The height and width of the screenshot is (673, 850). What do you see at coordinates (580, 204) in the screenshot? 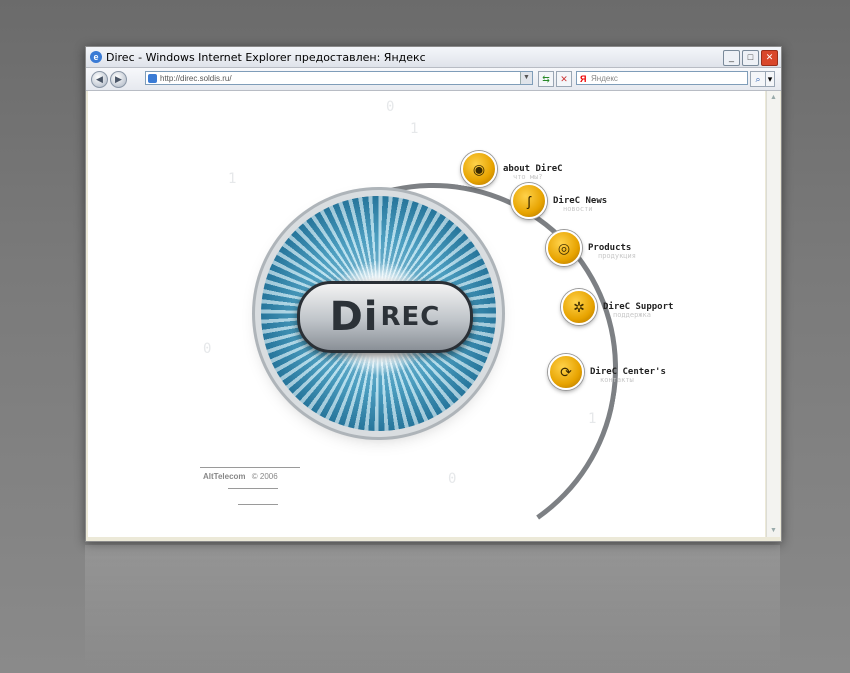
I see `menu-label: DireC News новости` at bounding box center [580, 204].